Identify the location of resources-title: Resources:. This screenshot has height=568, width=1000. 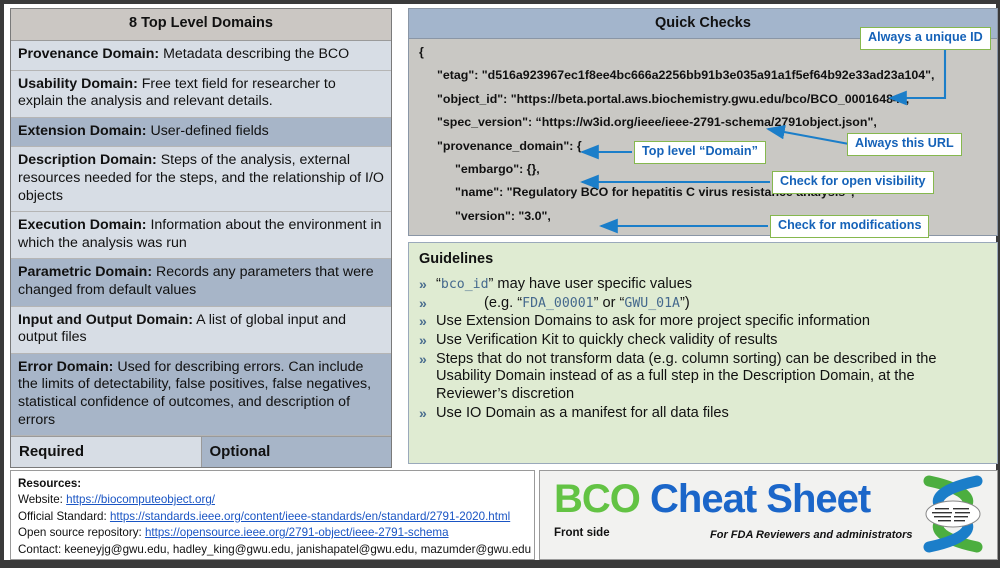
(50, 483).